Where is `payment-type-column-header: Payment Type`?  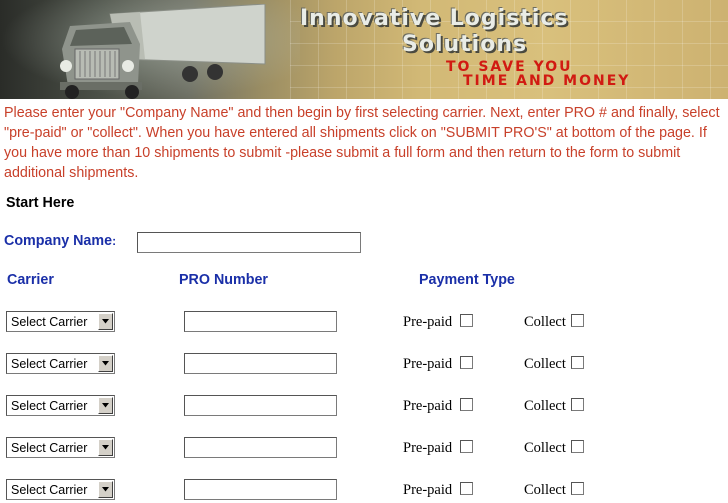
payment-type-column-header: Payment Type is located at coordinates (467, 280).